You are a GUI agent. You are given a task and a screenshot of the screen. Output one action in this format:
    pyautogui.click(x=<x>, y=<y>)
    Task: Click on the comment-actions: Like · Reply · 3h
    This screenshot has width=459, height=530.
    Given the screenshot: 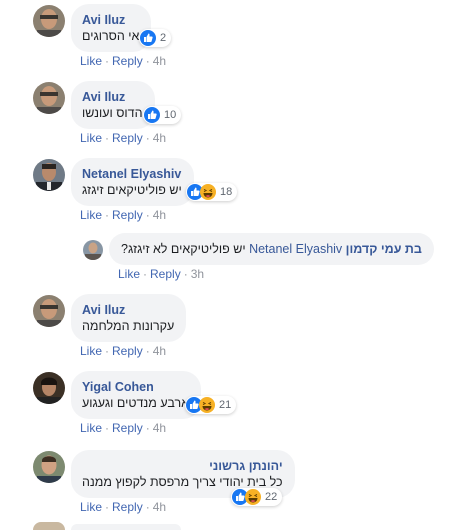 What is the action you would take?
    pyautogui.click(x=161, y=274)
    